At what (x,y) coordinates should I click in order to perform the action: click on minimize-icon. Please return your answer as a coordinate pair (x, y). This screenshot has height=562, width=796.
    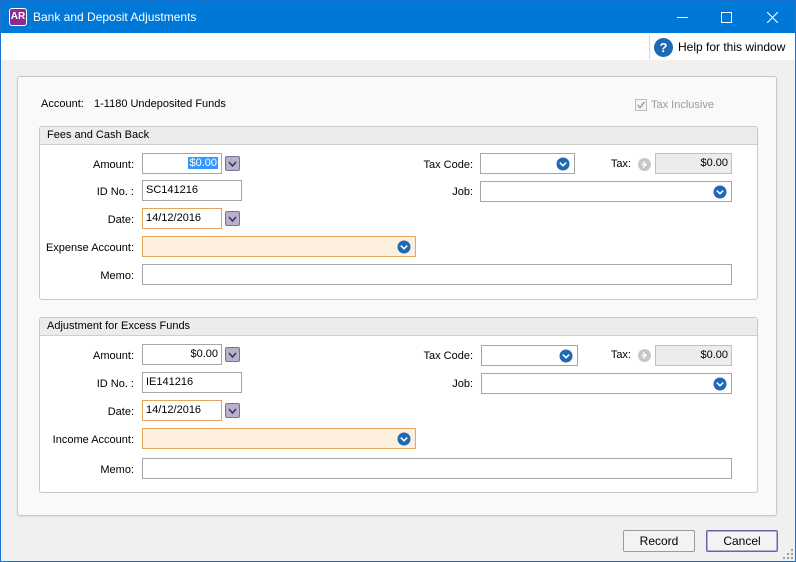
    Looking at the image, I should click on (682, 17).